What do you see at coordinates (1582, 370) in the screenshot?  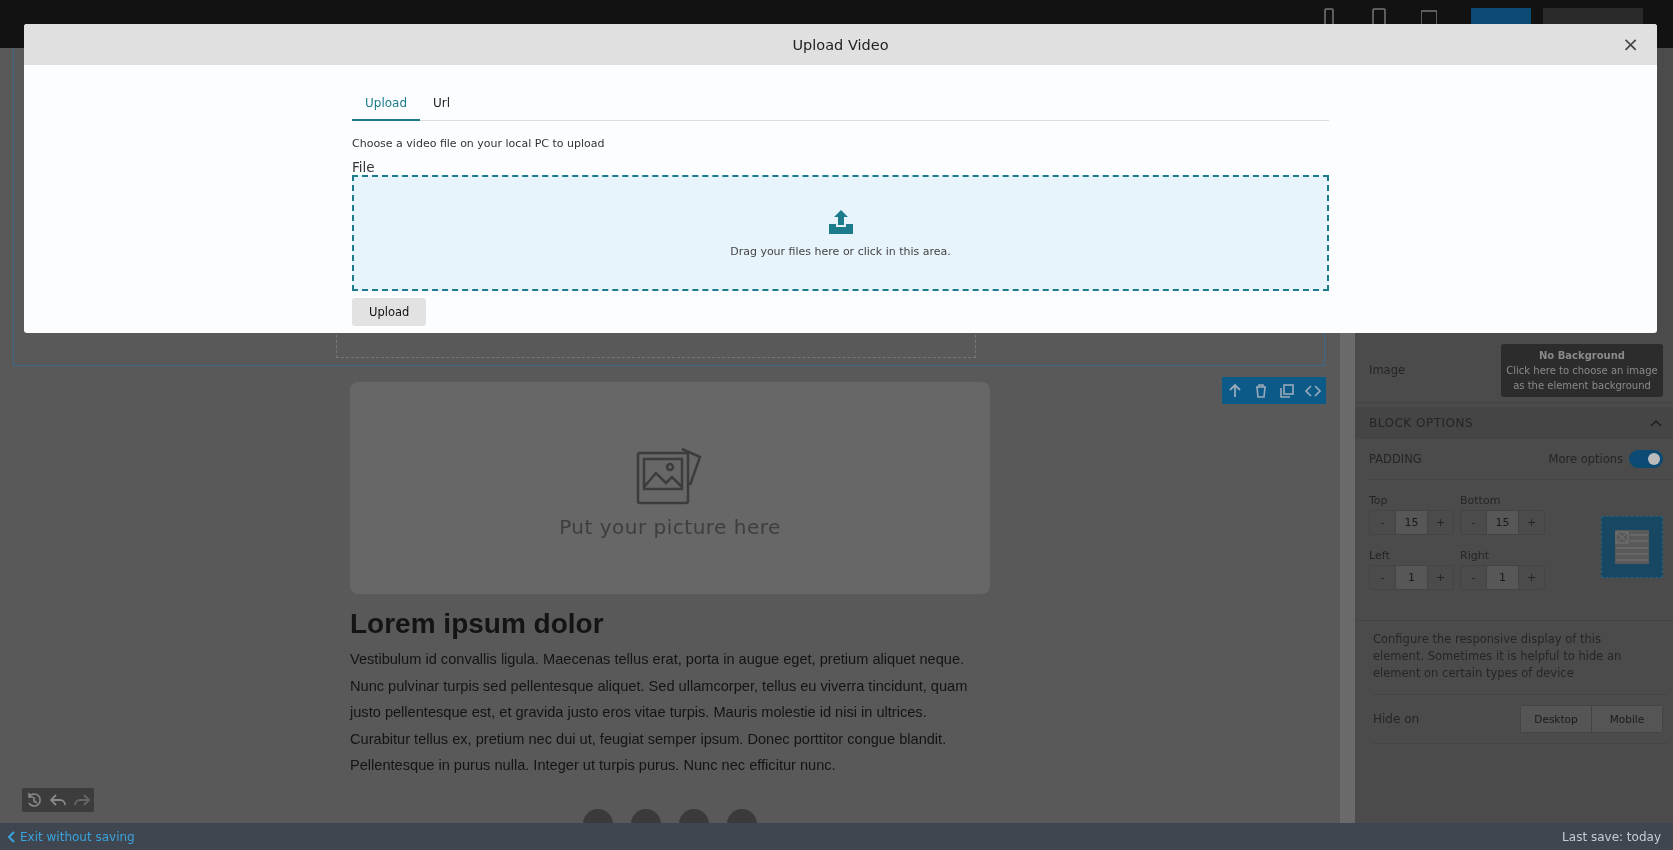 I see `background-picker: No Background Click here to choose an image as the element background` at bounding box center [1582, 370].